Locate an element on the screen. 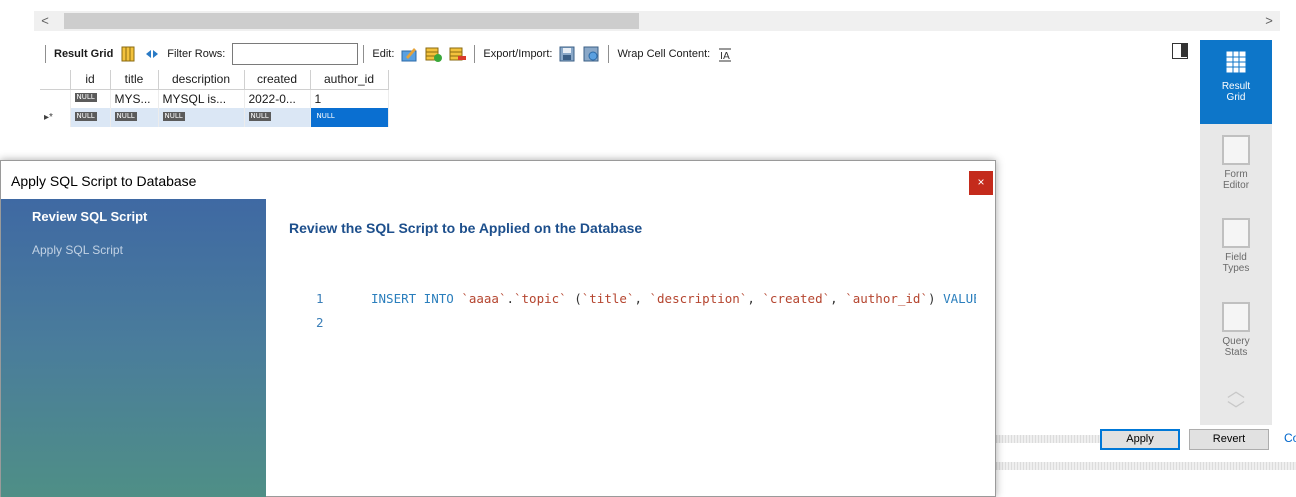 This screenshot has height=497, width=1296. line-number: 1 is located at coordinates (320, 298).